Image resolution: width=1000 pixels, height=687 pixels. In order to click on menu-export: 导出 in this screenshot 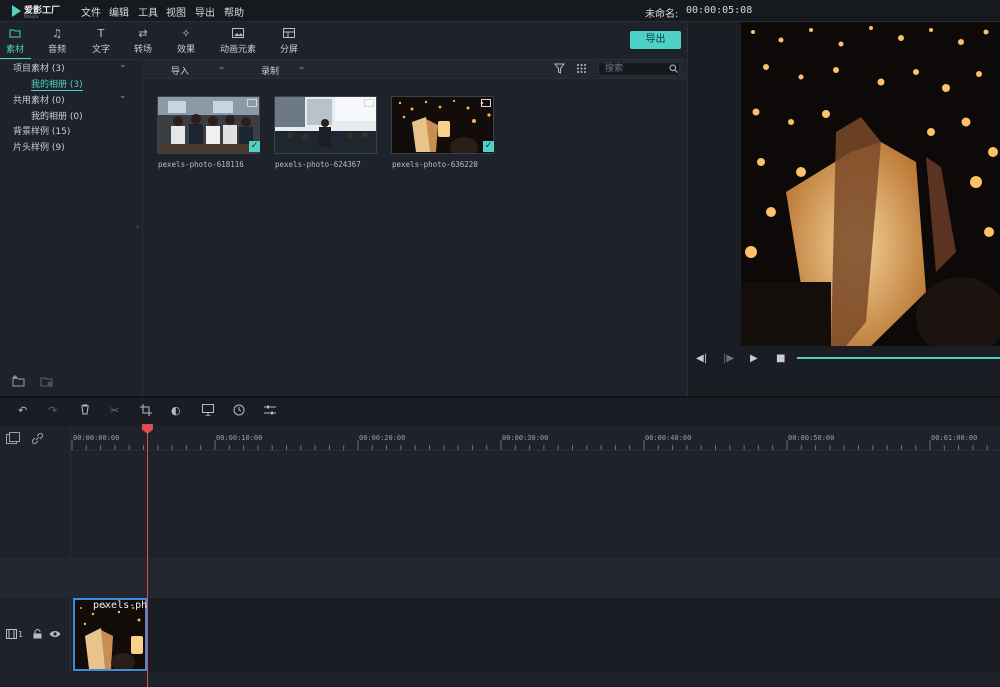, I will do `click(205, 11)`.